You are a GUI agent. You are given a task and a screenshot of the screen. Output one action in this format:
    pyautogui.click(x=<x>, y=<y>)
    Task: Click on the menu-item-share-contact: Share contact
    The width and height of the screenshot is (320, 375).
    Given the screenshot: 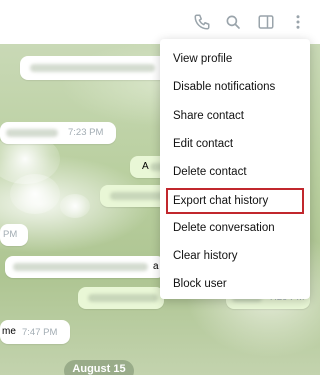 What is the action you would take?
    pyautogui.click(x=235, y=116)
    